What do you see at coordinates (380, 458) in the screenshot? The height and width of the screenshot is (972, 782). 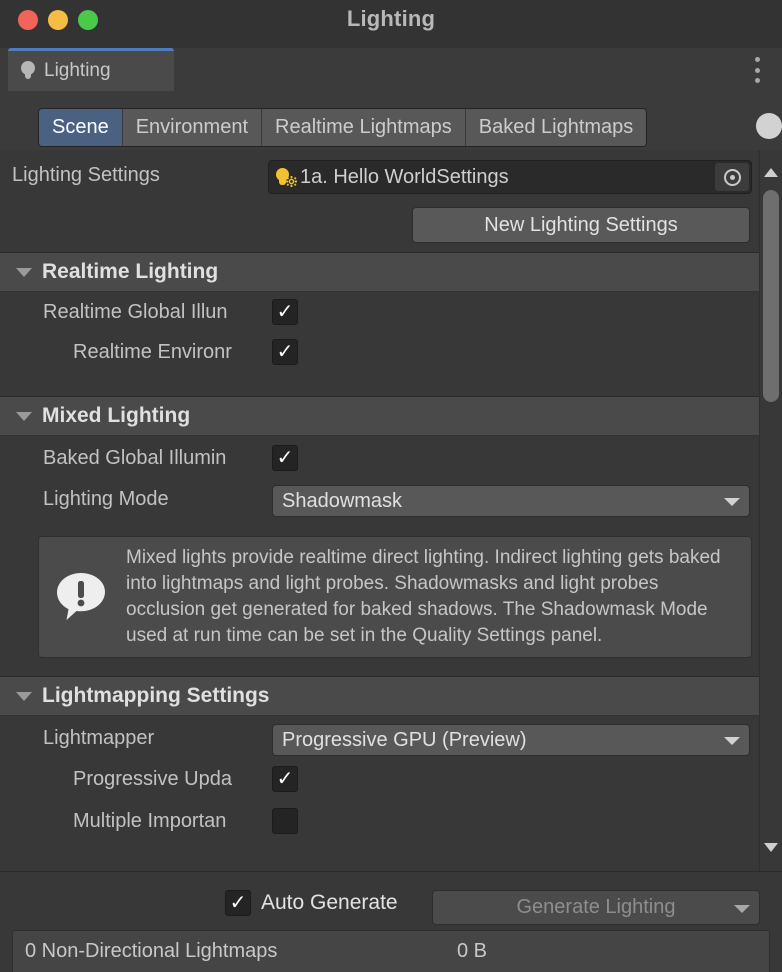 I see `baked-gi-row: Baked Global Illumin ✓` at bounding box center [380, 458].